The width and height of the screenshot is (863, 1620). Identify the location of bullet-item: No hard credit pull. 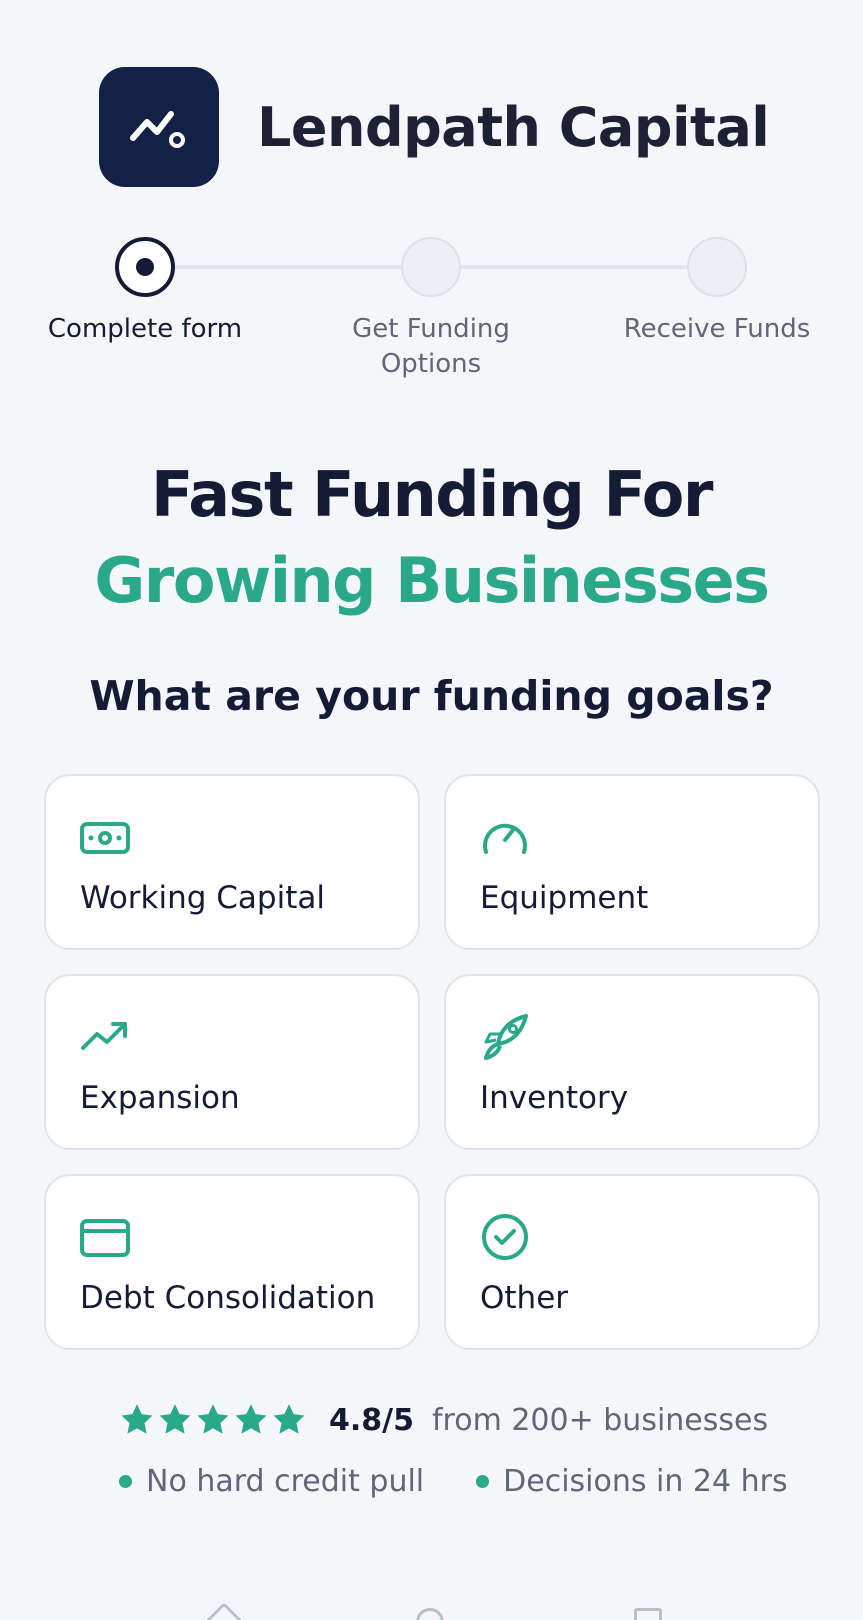
(271, 1481).